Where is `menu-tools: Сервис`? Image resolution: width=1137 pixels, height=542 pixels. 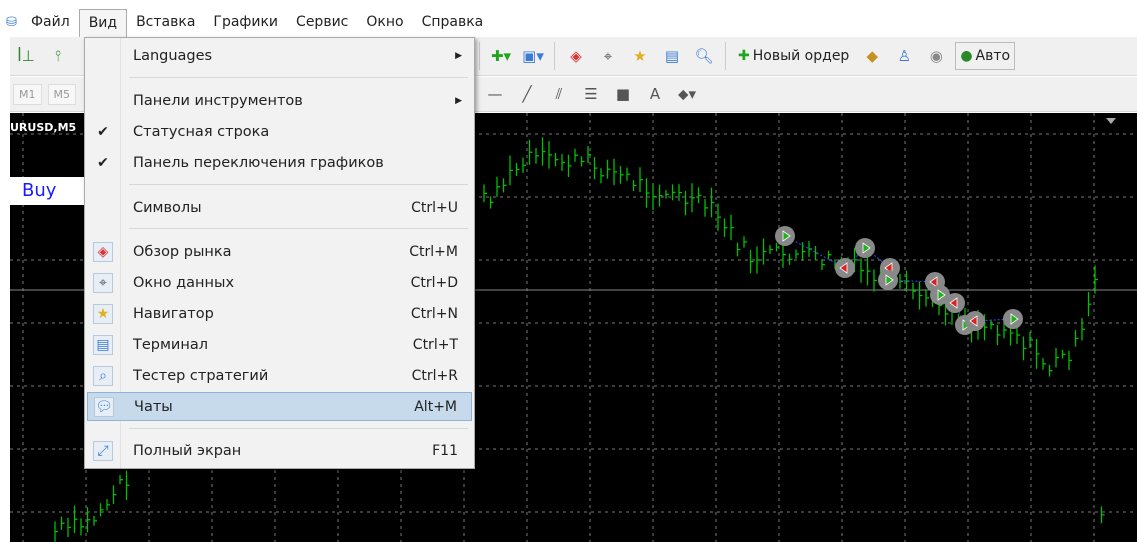
menu-tools: Сервис is located at coordinates (322, 22).